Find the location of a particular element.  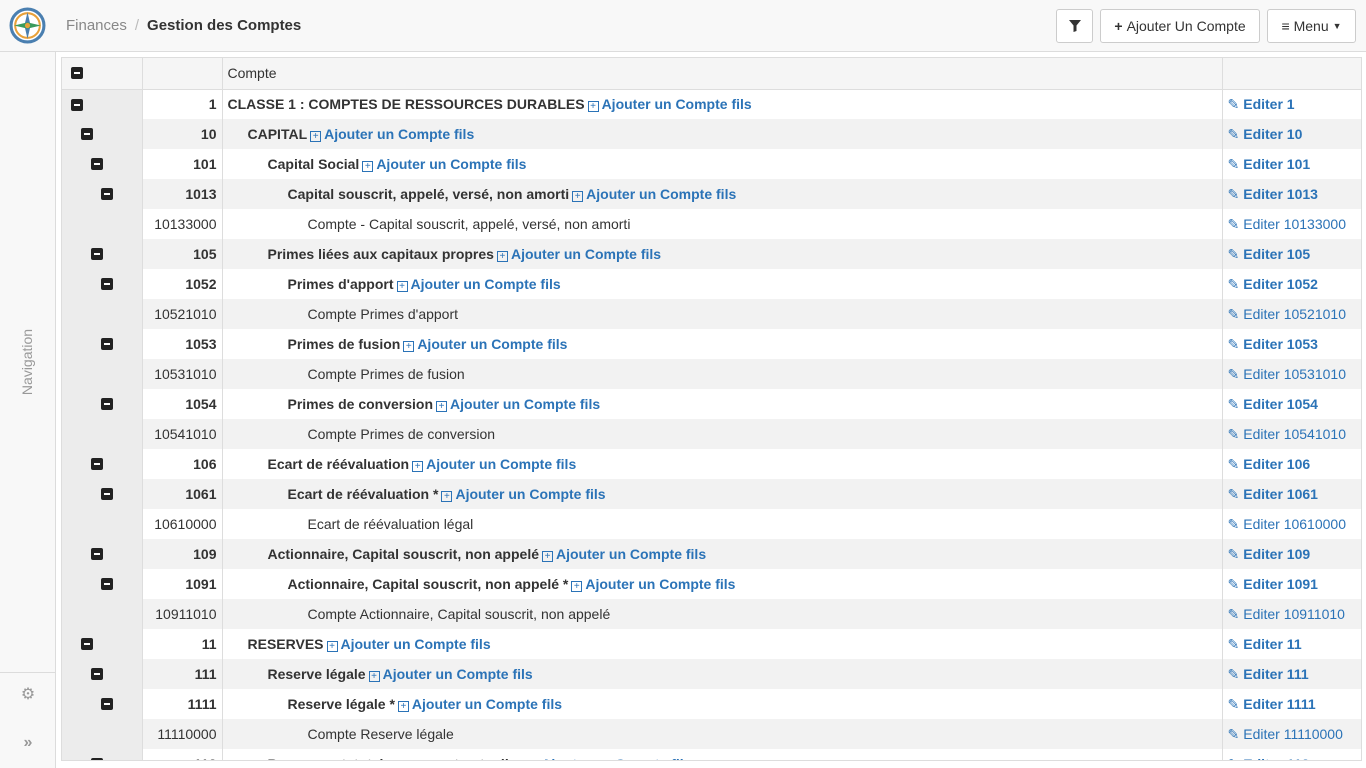

edit-account-link: ✎ Editer 1061 is located at coordinates (1291, 494).